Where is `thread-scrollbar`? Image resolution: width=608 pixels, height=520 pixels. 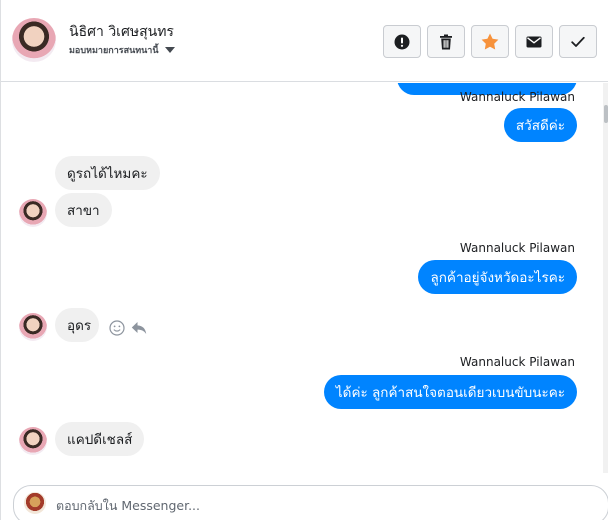
thread-scrollbar is located at coordinates (605, 278).